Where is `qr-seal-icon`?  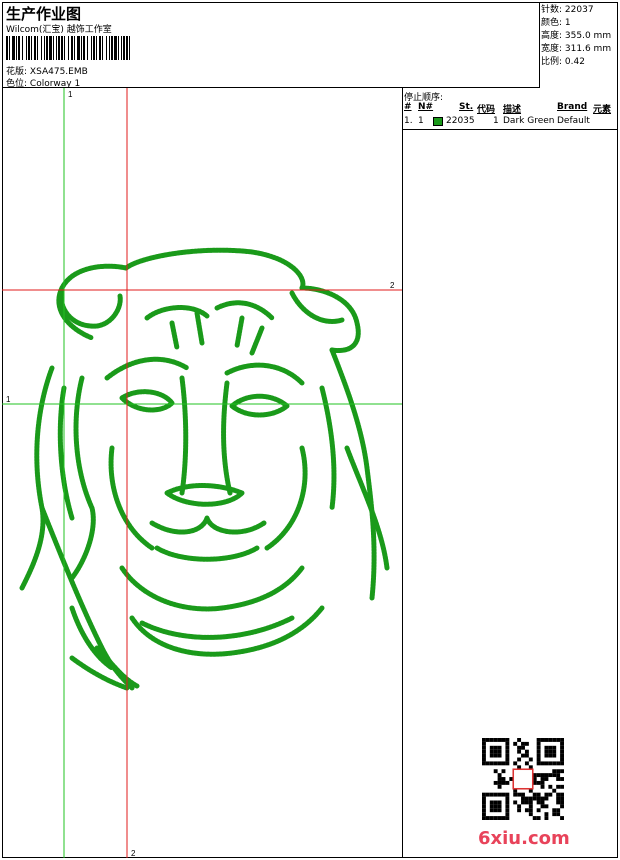
qr-seal-icon is located at coordinates (523, 779).